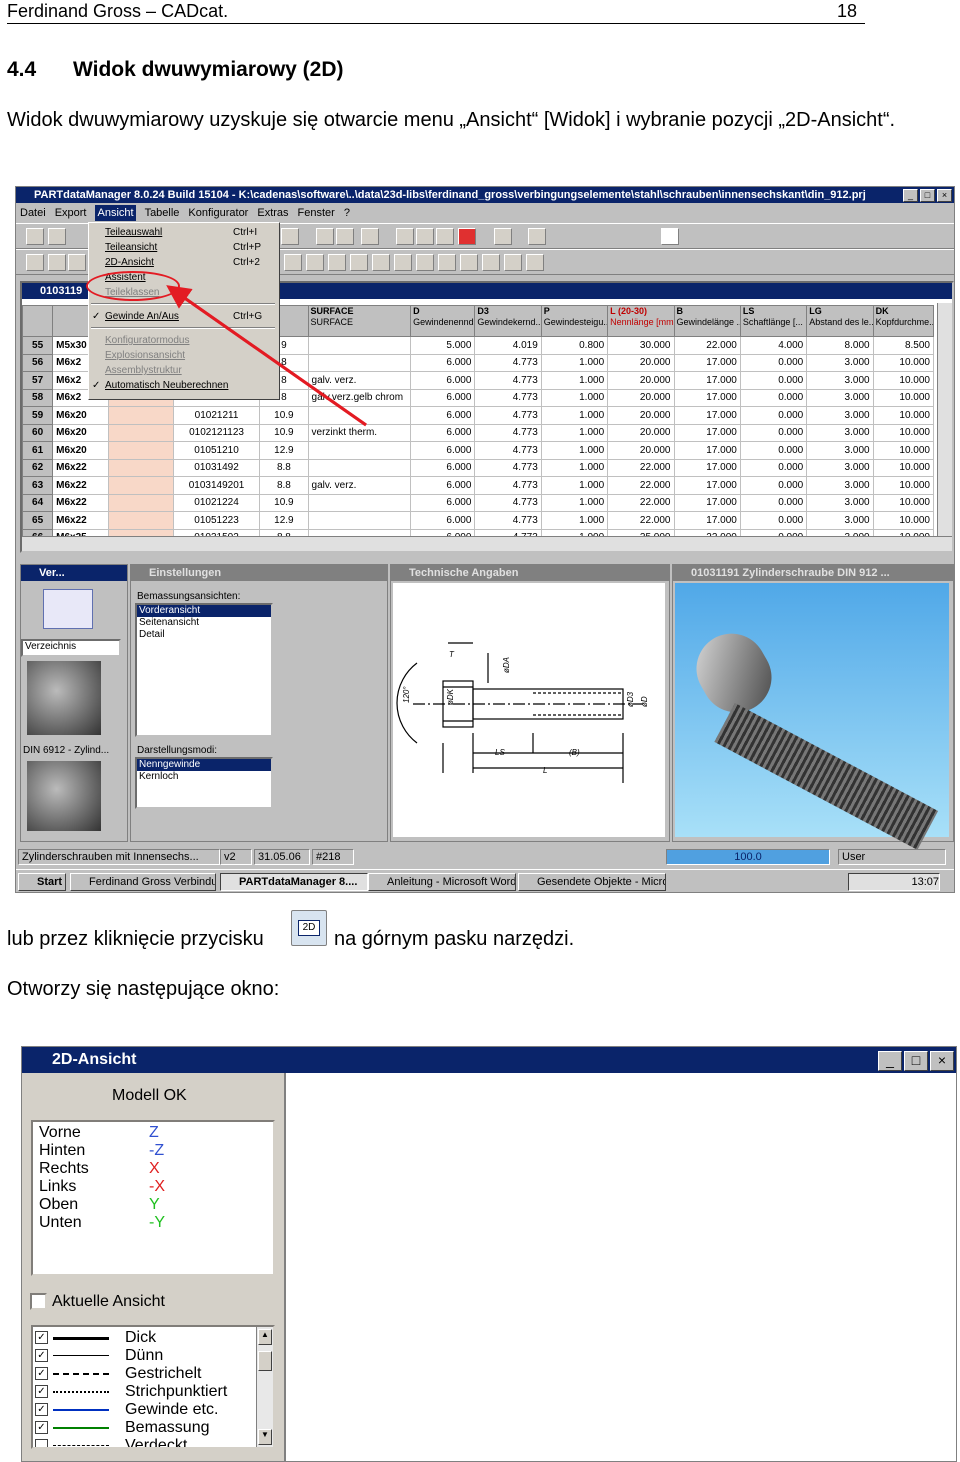 This screenshot has height=1462, width=960. I want to click on task-3: Anleitung - Microsoft Word, so click(442, 882).